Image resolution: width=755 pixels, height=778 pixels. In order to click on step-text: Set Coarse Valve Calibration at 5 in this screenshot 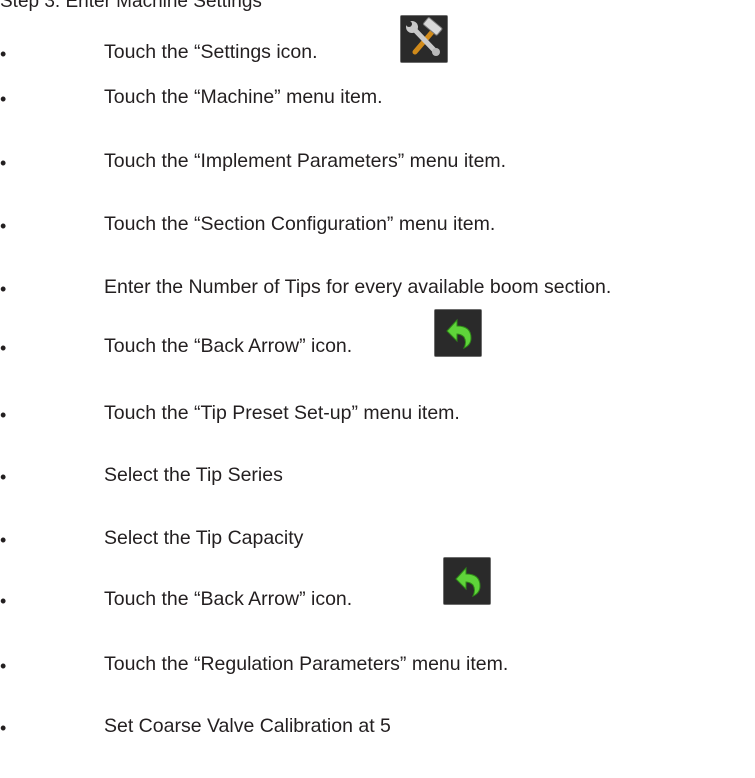, I will do `click(247, 726)`.